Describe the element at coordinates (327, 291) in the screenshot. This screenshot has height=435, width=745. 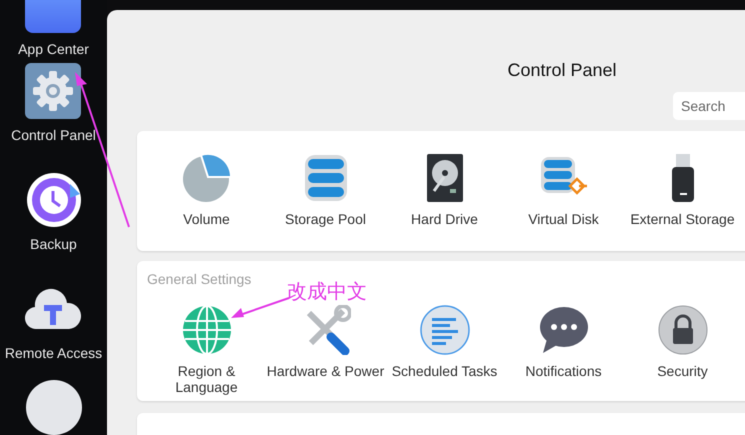
I see `annotation-text: 改成中文` at that location.